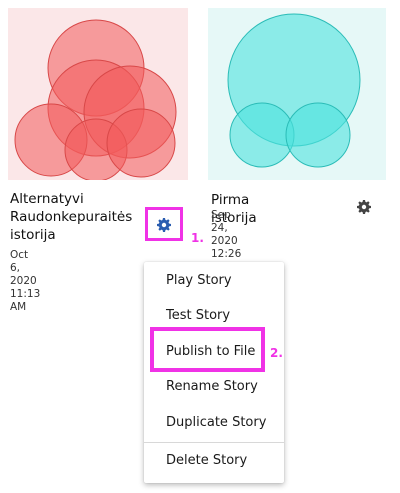 Image resolution: width=400 pixels, height=493 pixels. What do you see at coordinates (199, 280) in the screenshot?
I see `menu-item-play-story: Play Story` at bounding box center [199, 280].